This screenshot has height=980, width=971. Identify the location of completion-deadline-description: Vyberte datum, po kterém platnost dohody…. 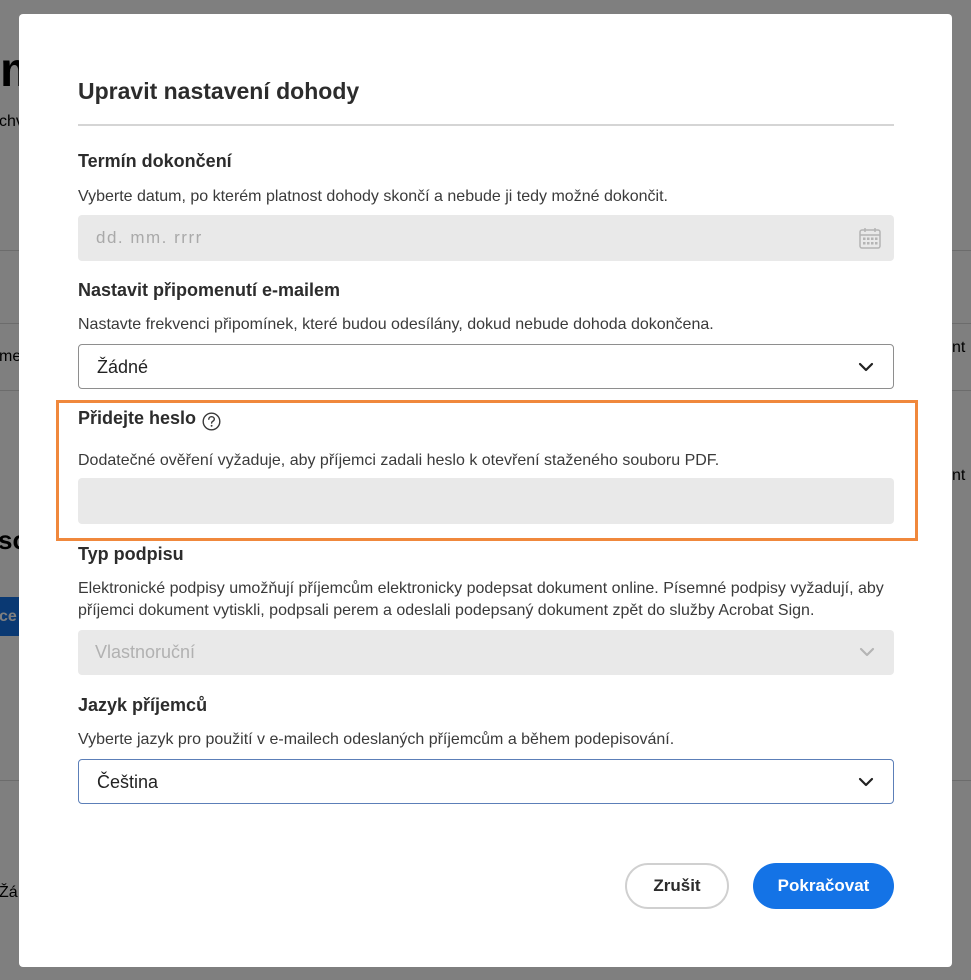
(373, 196).